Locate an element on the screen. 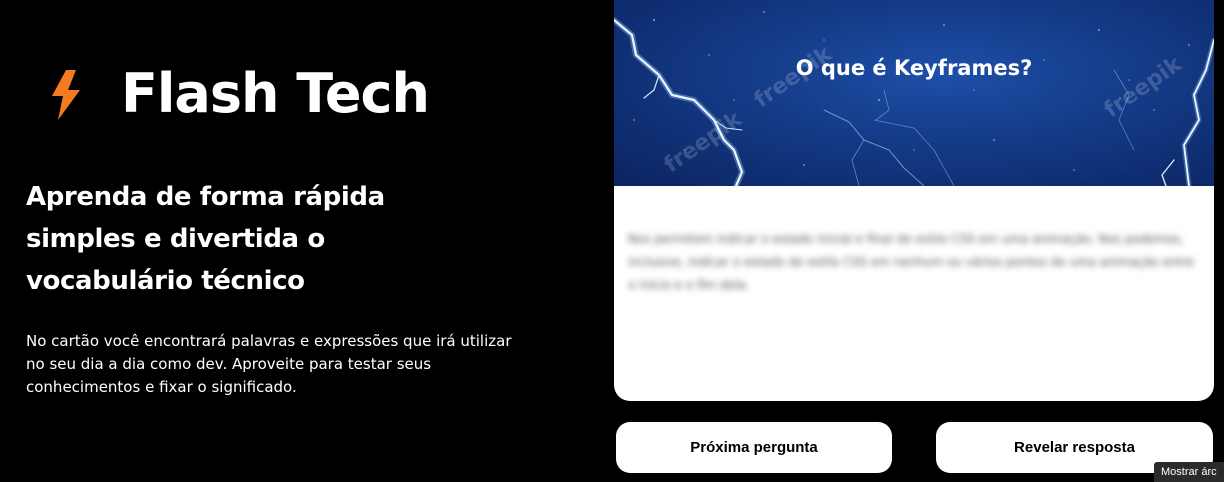 The height and width of the screenshot is (482, 1224). show-files-tooltip: Mostrar árc is located at coordinates (1189, 472).